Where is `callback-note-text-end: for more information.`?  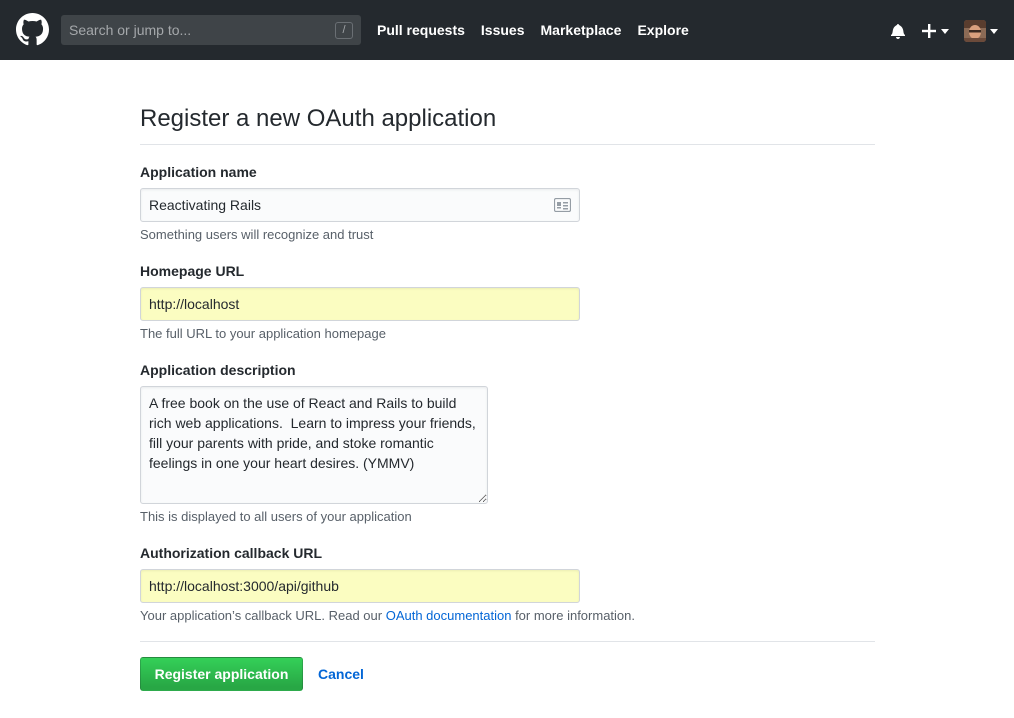 callback-note-text-end: for more information. is located at coordinates (573, 615).